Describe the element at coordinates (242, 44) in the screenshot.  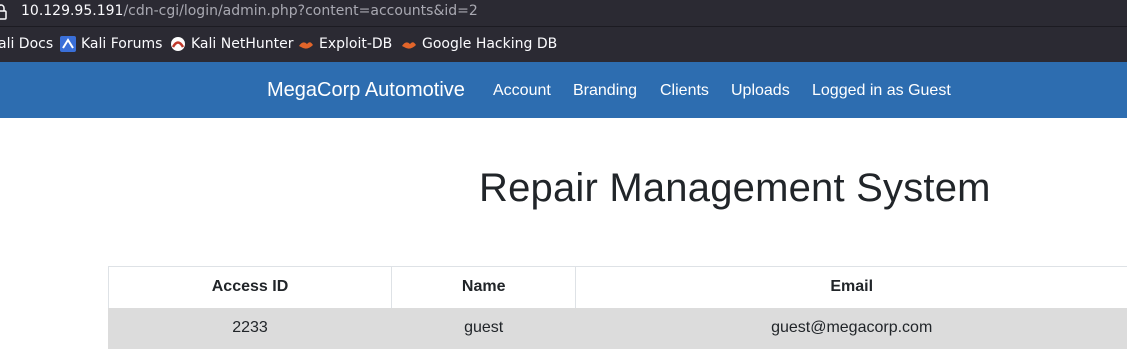
I see `bookmark-label: Kali NetHunter` at that location.